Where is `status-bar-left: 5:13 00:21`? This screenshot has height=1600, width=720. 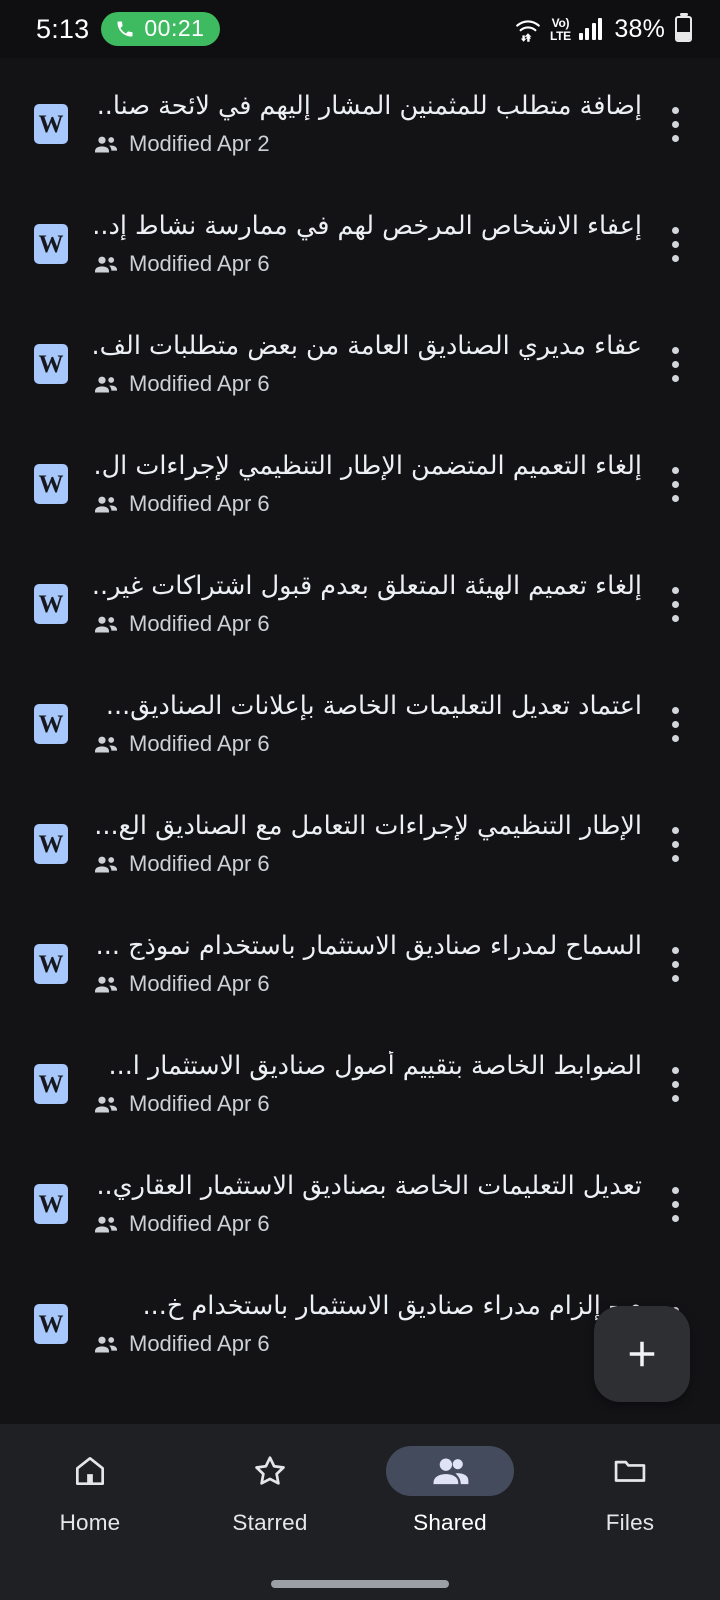 status-bar-left: 5:13 00:21 is located at coordinates (128, 29).